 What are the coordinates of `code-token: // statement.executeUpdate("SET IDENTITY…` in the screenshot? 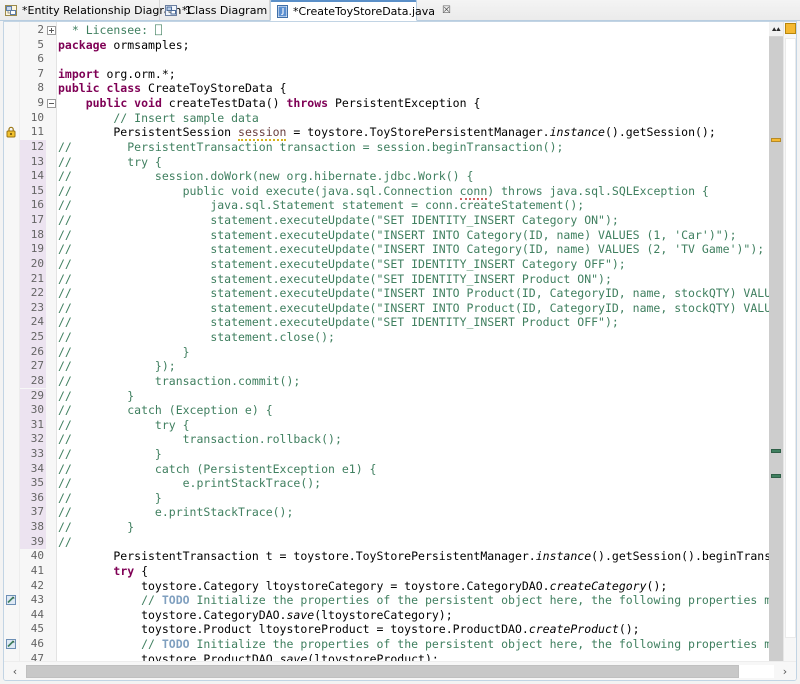 It's located at (338, 322).